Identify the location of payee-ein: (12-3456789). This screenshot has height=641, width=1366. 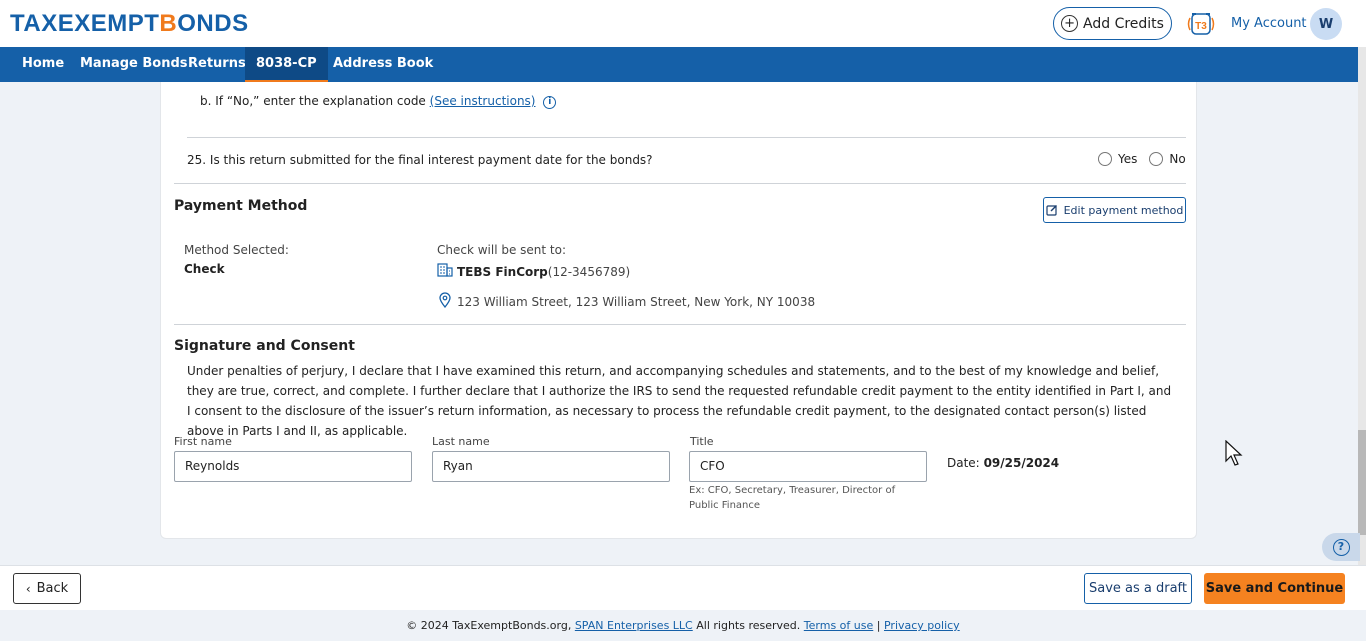
(589, 272).